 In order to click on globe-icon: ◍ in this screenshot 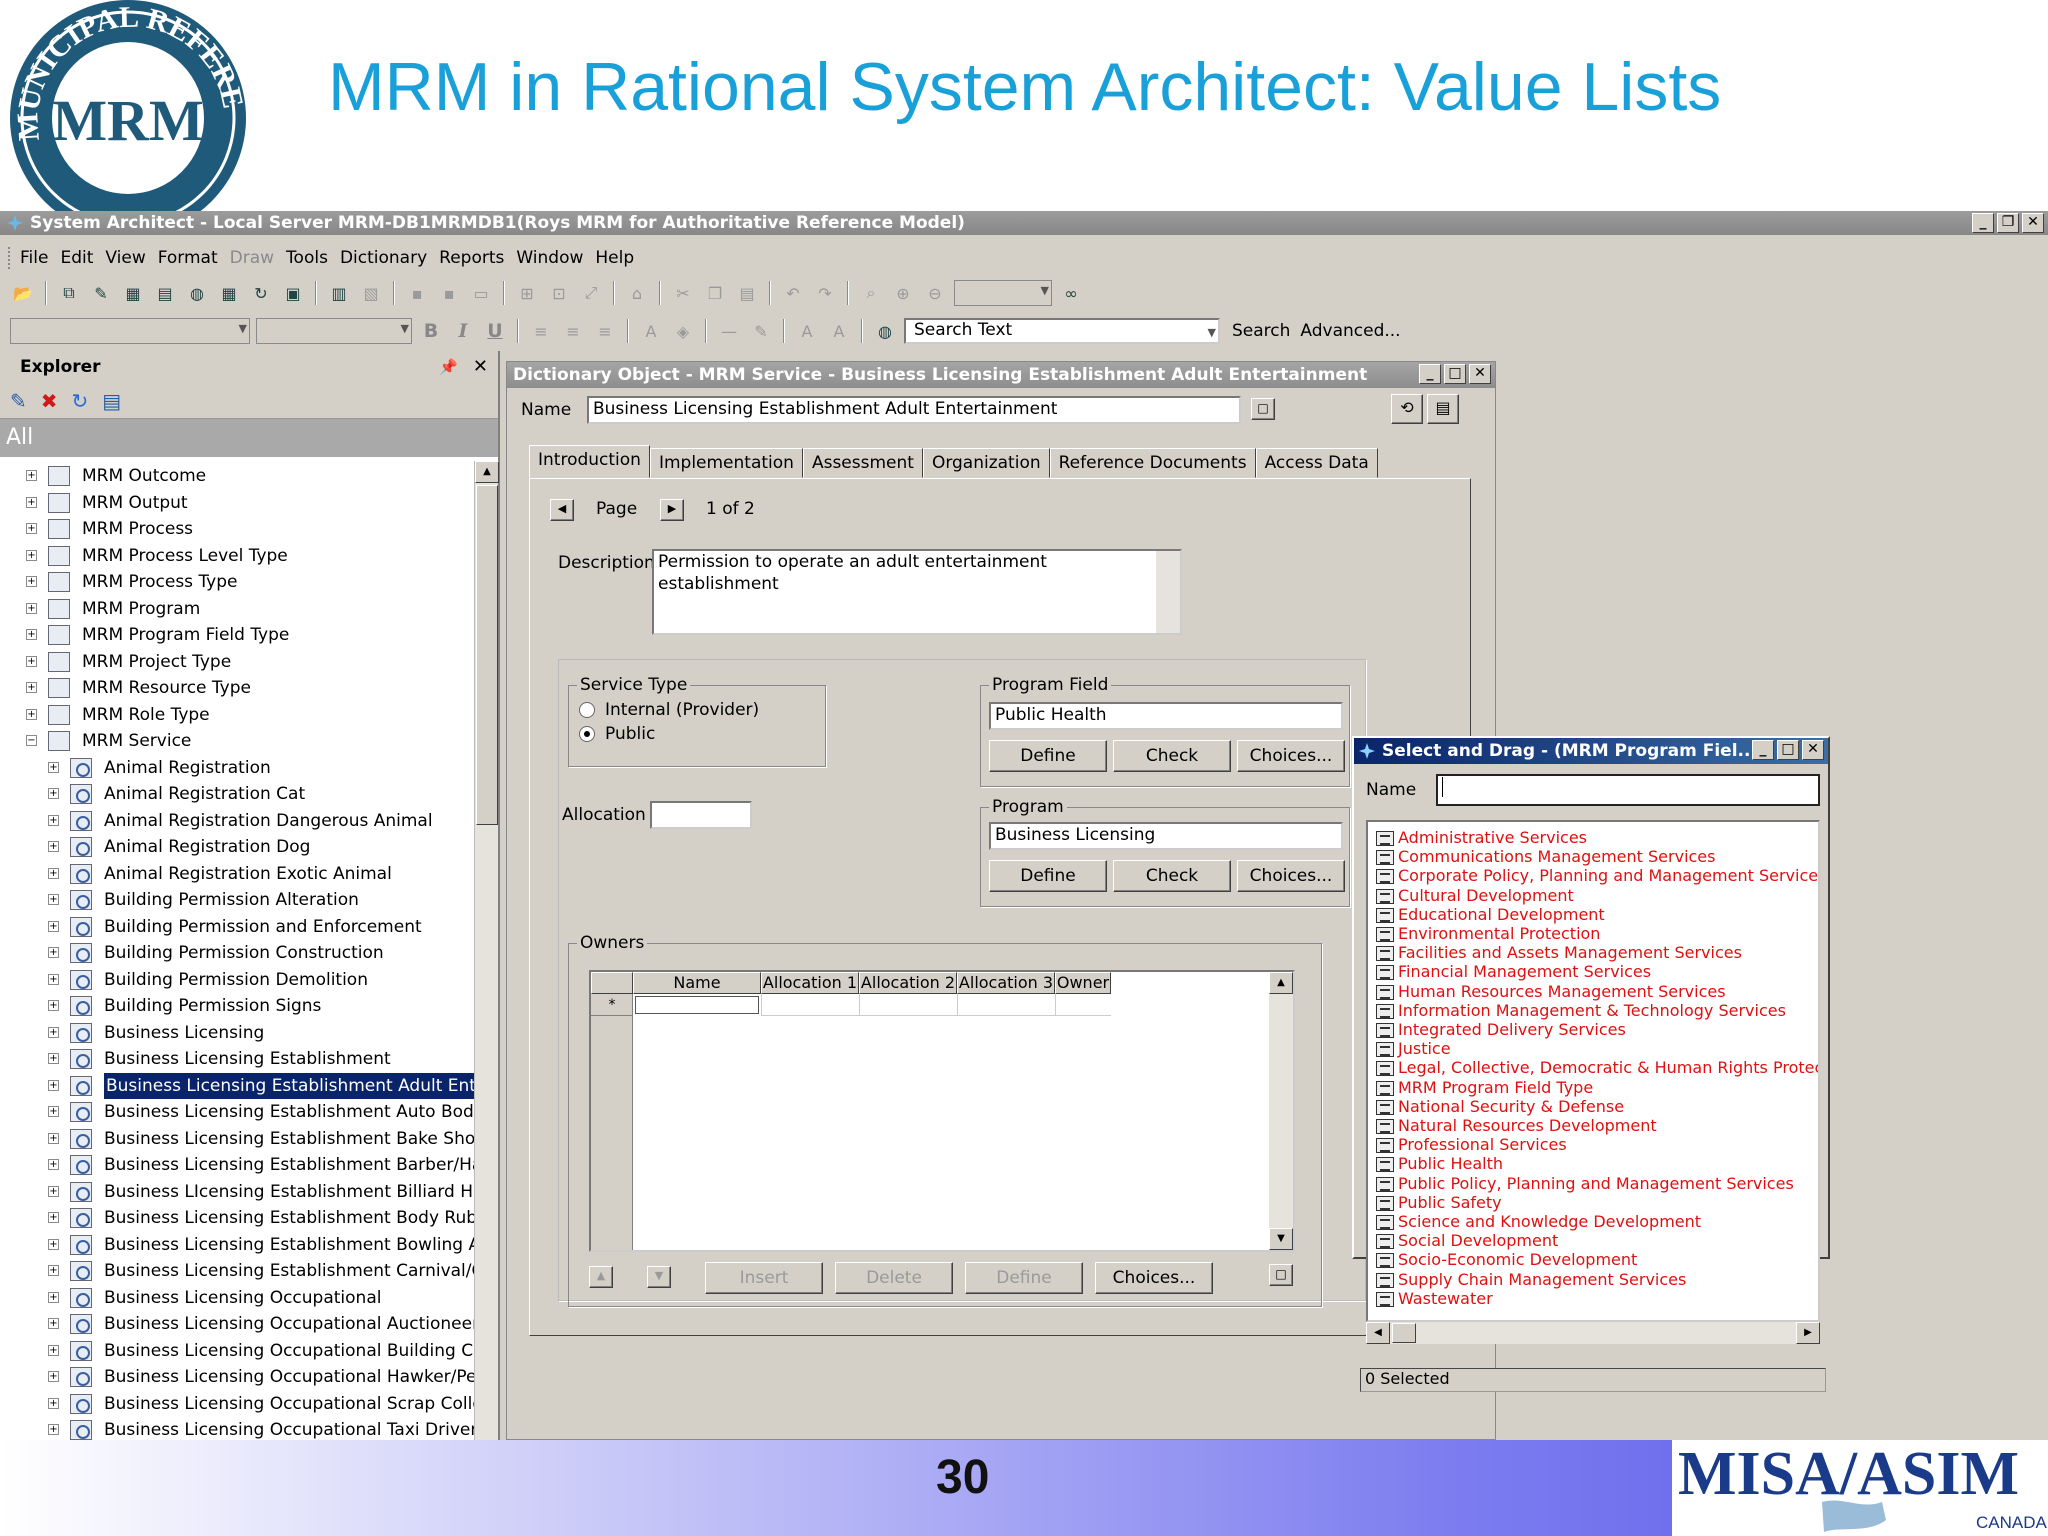, I will do `click(197, 293)`.